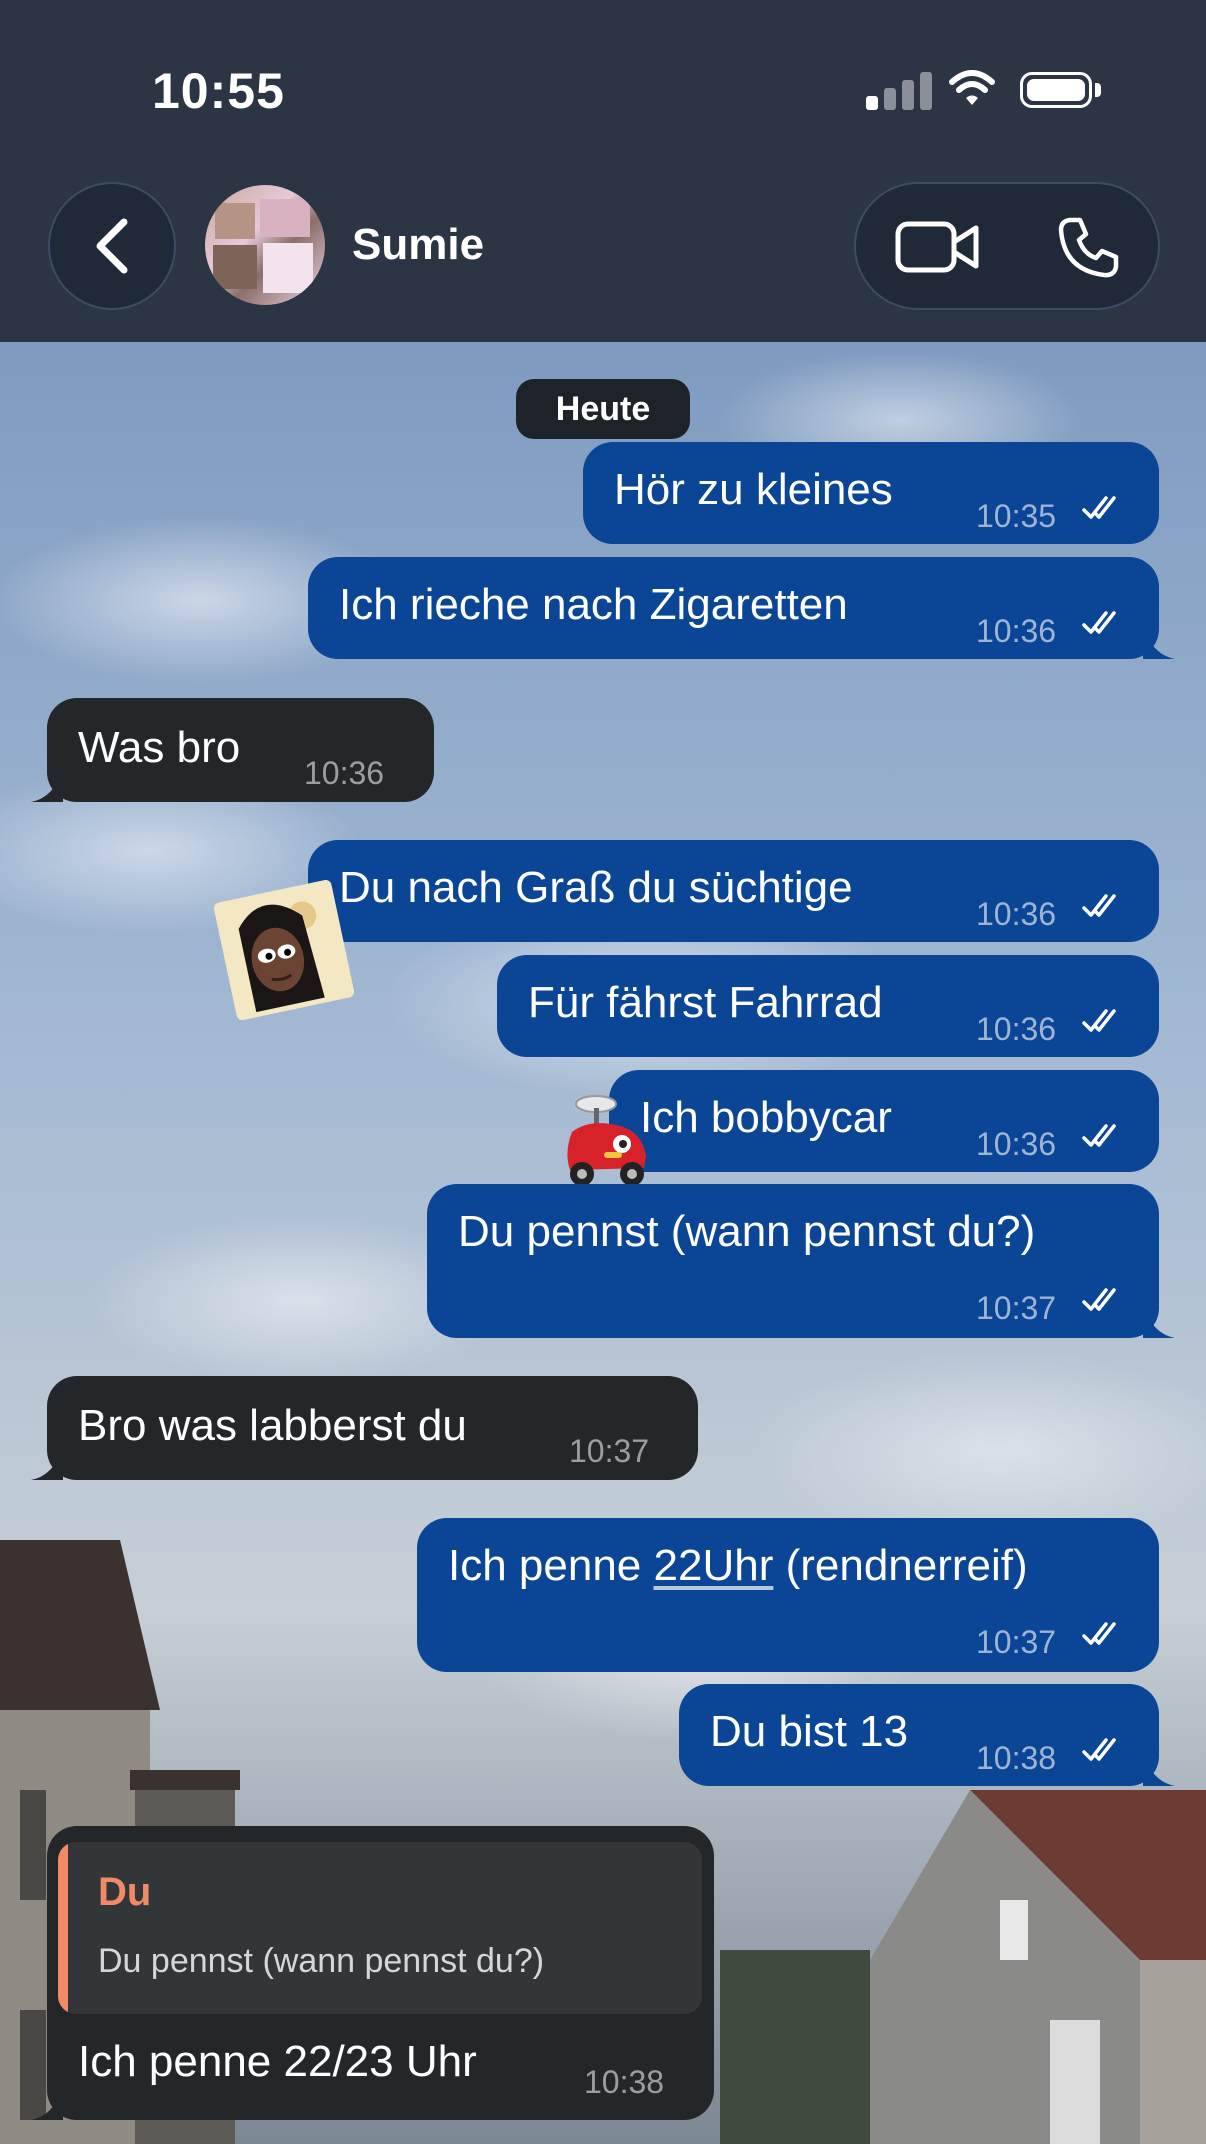 Image resolution: width=1206 pixels, height=2144 pixels. What do you see at coordinates (972, 87) in the screenshot?
I see `wifi-icon` at bounding box center [972, 87].